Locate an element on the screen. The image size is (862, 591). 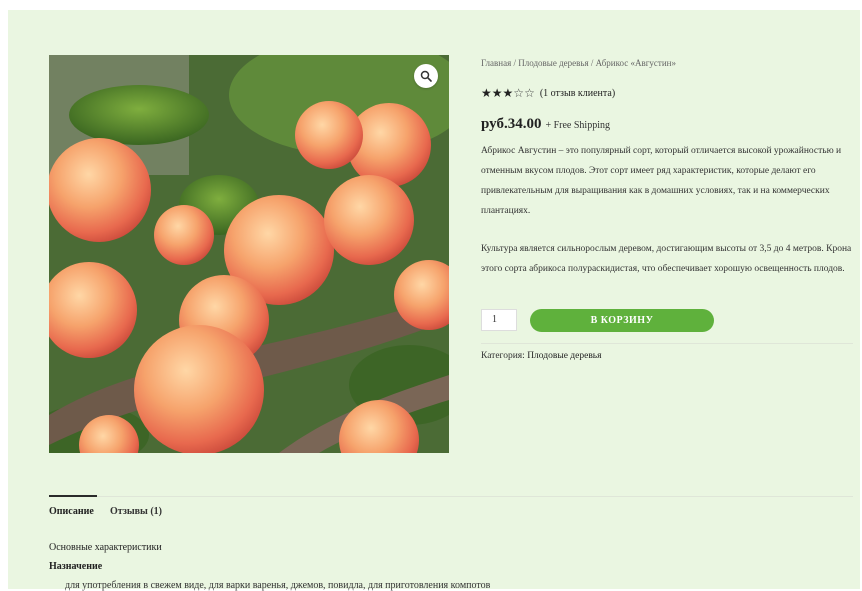
shipping-note: + Free Shipping is located at coordinates (577, 125).